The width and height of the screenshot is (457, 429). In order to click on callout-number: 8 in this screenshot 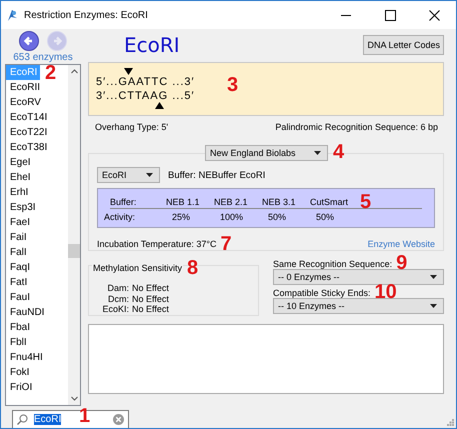, I will do `click(192, 268)`.